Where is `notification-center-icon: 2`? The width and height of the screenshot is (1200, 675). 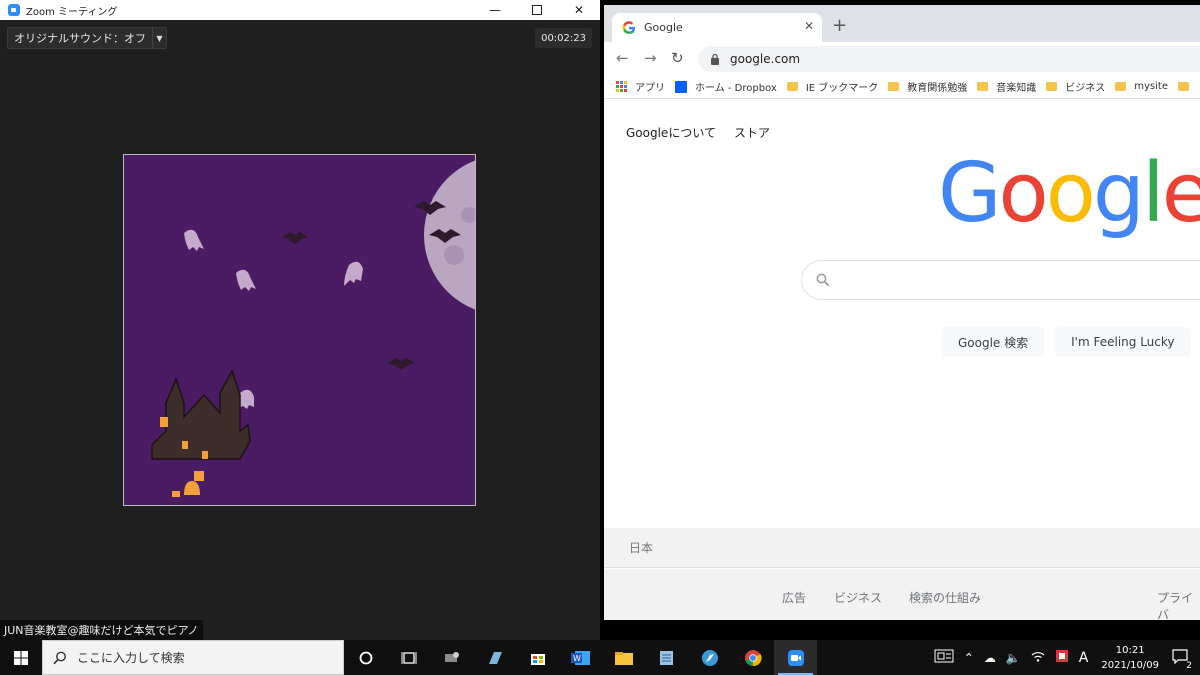 notification-center-icon: 2 is located at coordinates (1182, 659).